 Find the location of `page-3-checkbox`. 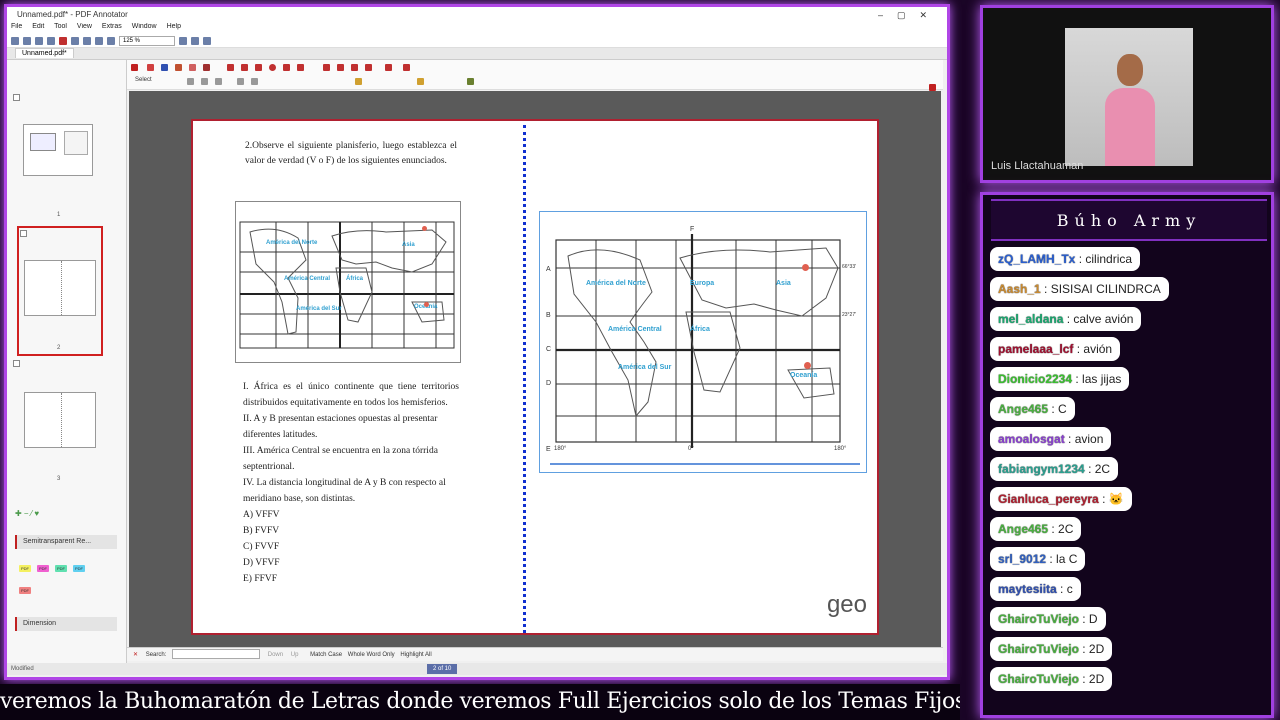

page-3-checkbox is located at coordinates (16, 363).